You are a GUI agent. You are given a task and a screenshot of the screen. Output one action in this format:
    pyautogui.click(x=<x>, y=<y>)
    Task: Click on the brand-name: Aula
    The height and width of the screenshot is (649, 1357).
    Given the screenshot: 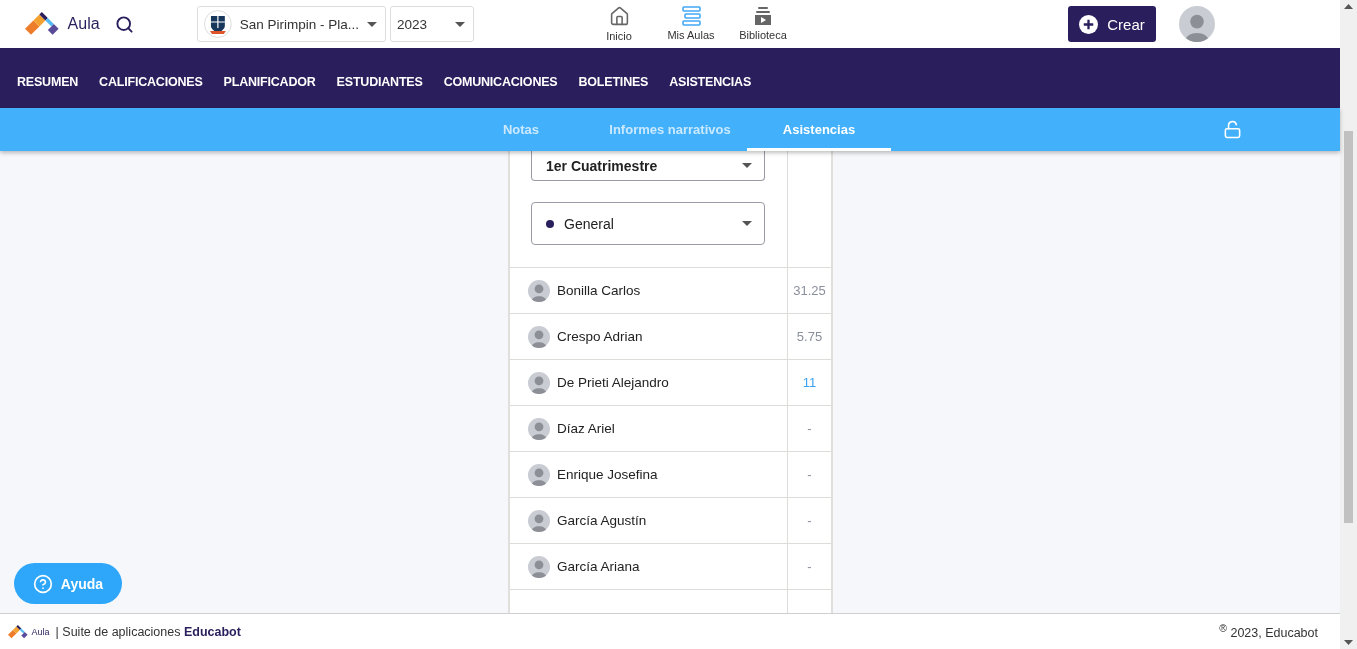 What is the action you would take?
    pyautogui.click(x=83, y=24)
    